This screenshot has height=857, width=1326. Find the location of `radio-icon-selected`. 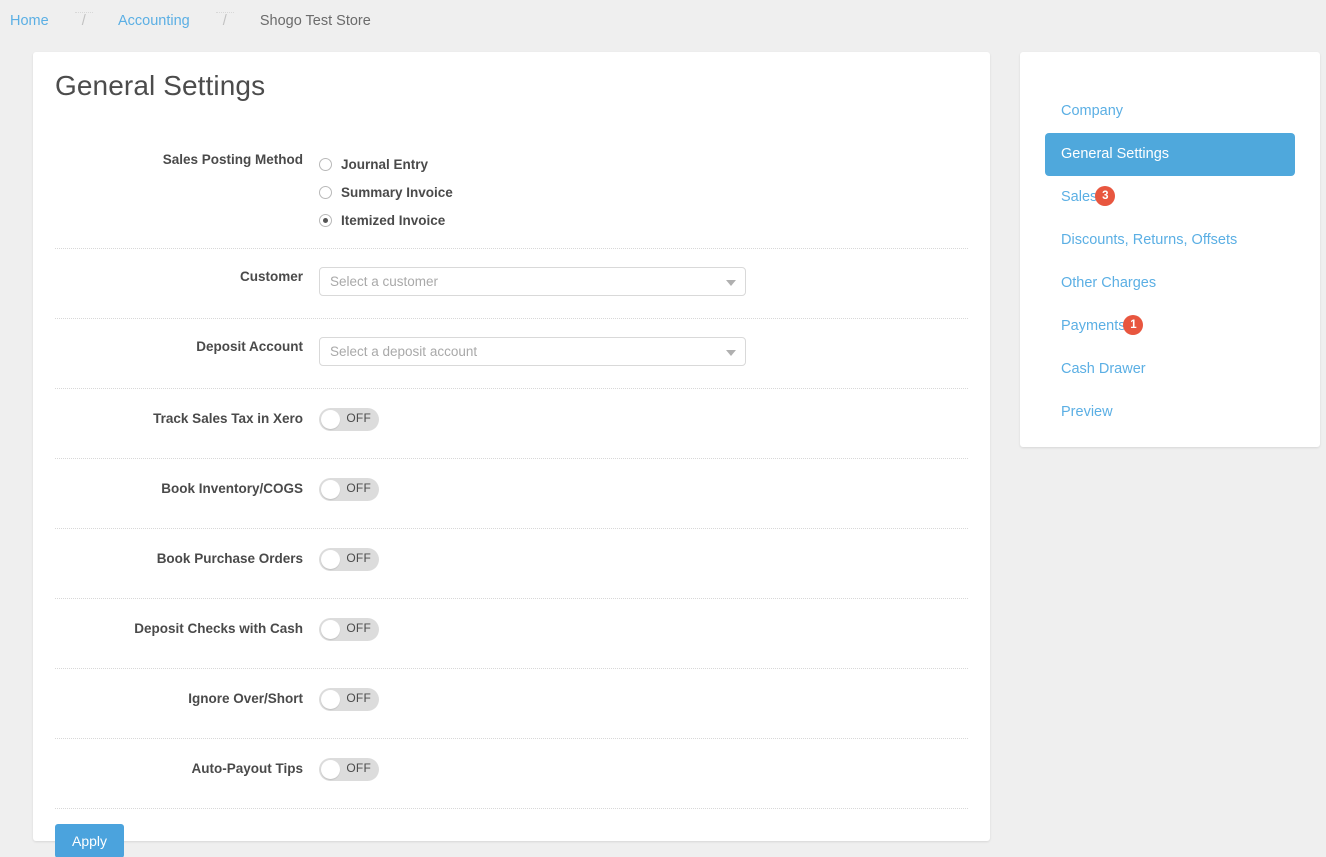

radio-icon-selected is located at coordinates (325, 220).